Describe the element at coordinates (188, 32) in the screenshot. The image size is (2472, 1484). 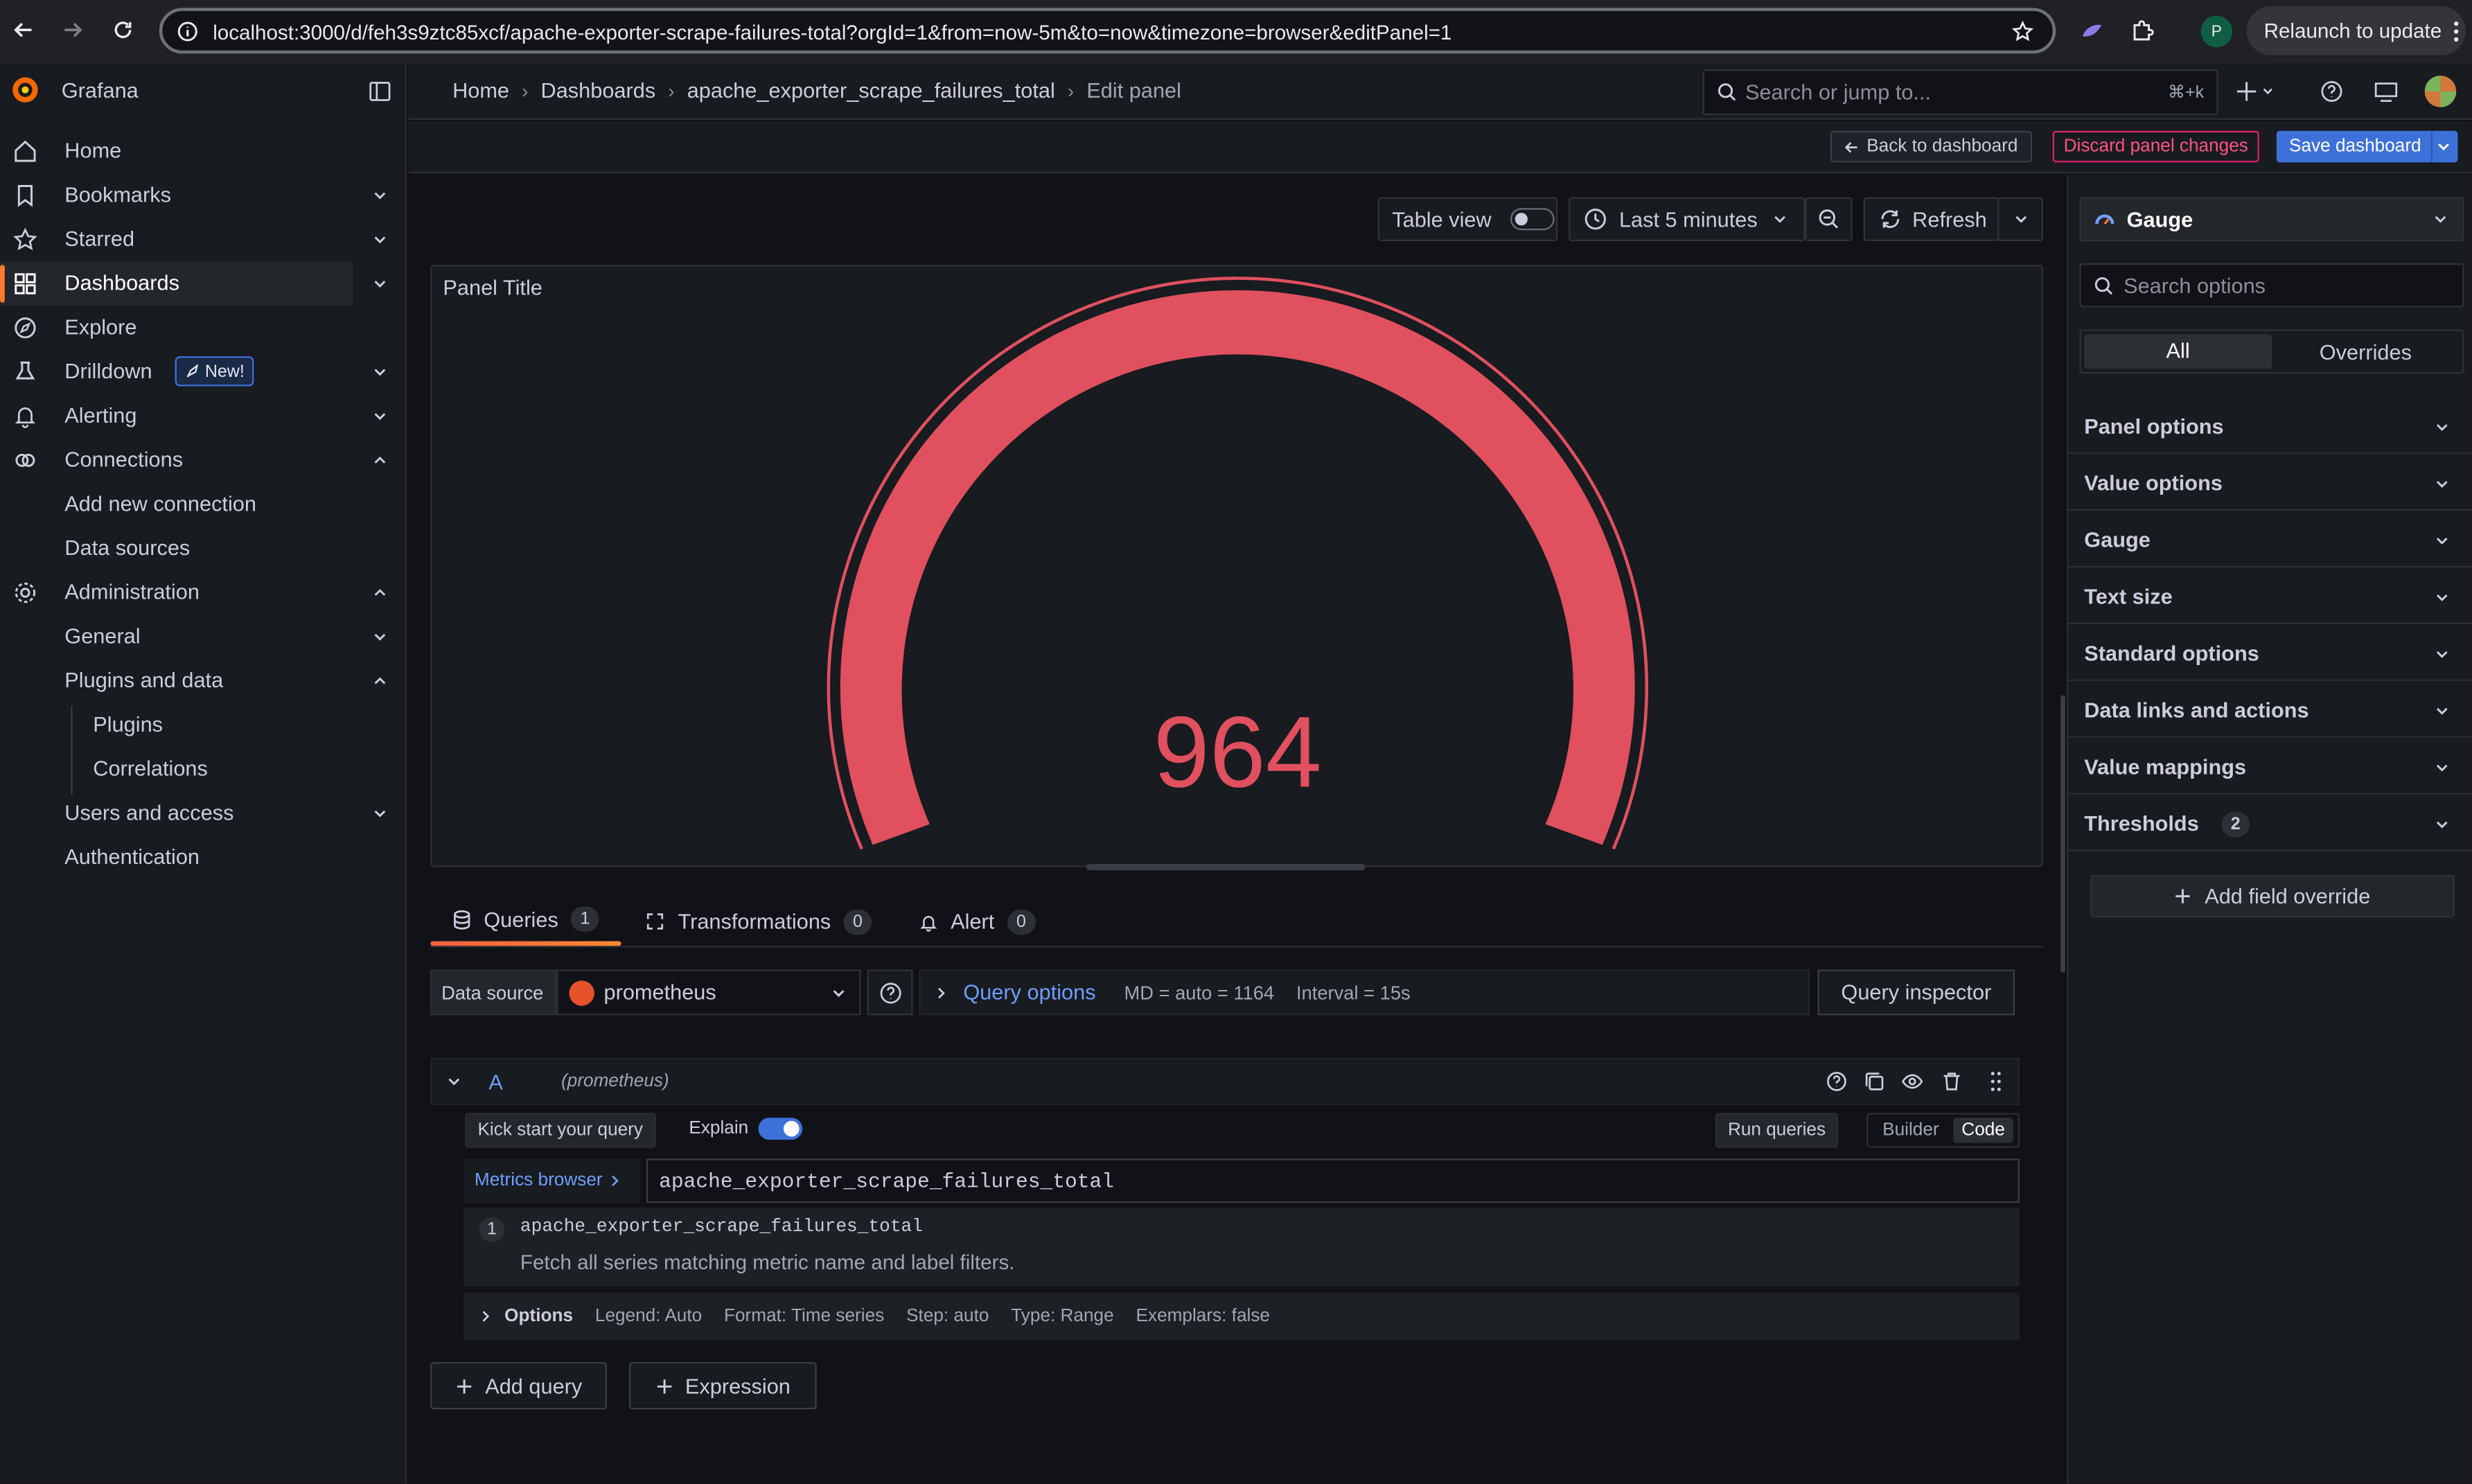
I see `site-info-icon` at that location.